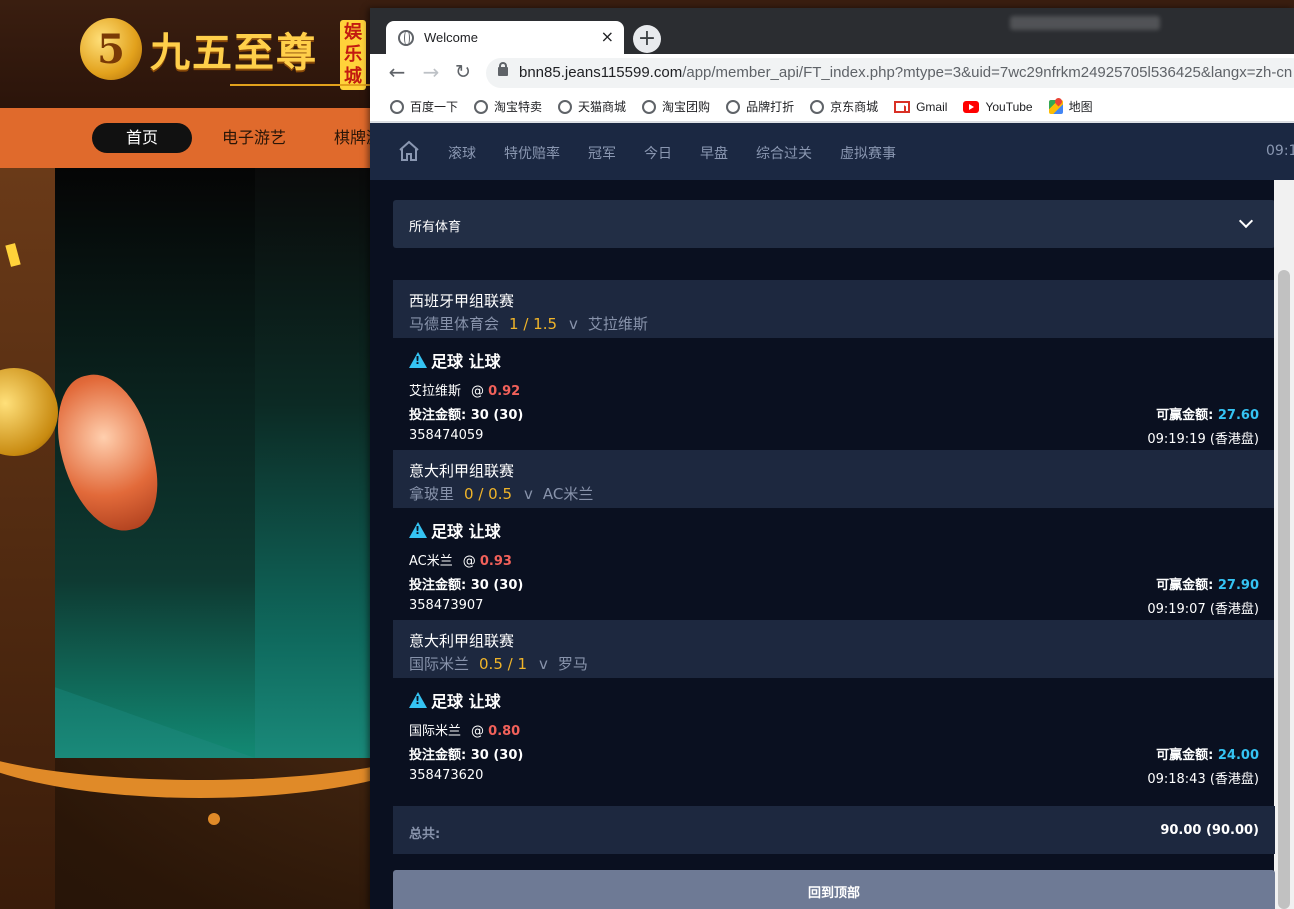 The height and width of the screenshot is (909, 1294). What do you see at coordinates (424, 106) in the screenshot?
I see `bookmark-item: 百度一下` at bounding box center [424, 106].